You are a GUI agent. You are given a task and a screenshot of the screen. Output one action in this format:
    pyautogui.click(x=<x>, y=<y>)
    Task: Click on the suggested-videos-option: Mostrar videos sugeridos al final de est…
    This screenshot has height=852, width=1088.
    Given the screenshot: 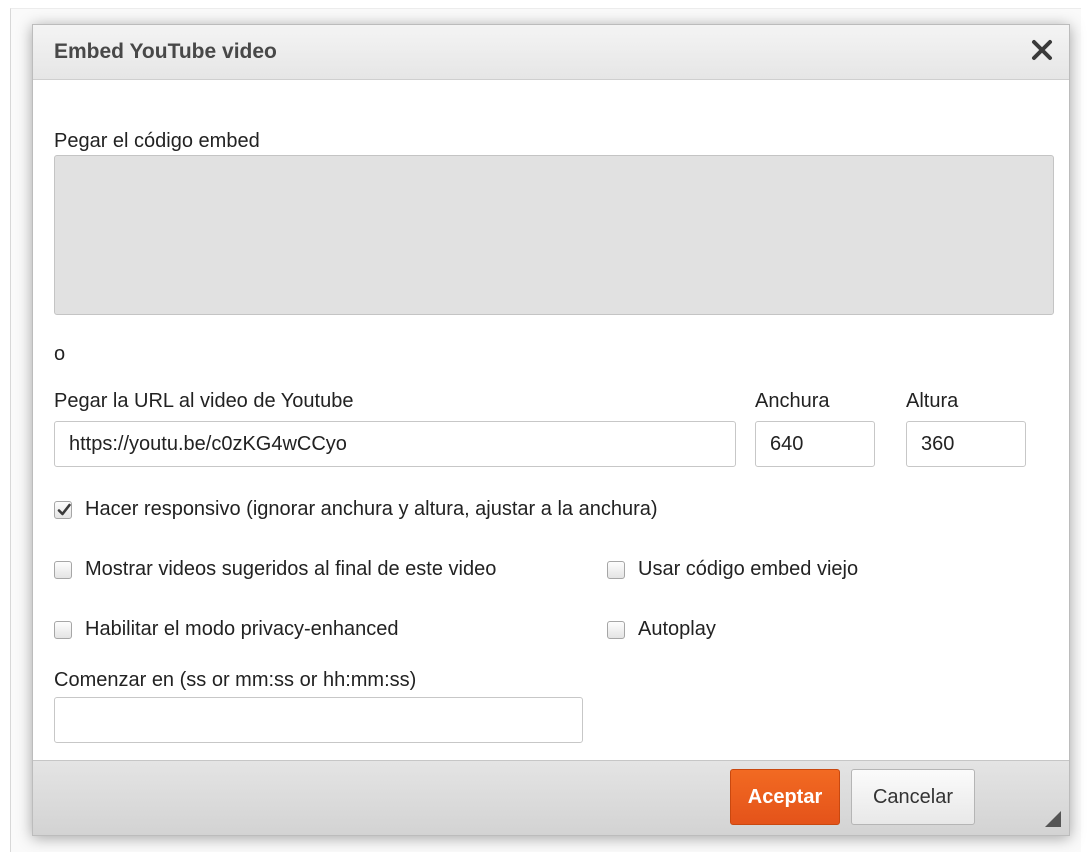 What is the action you would take?
    pyautogui.click(x=275, y=569)
    